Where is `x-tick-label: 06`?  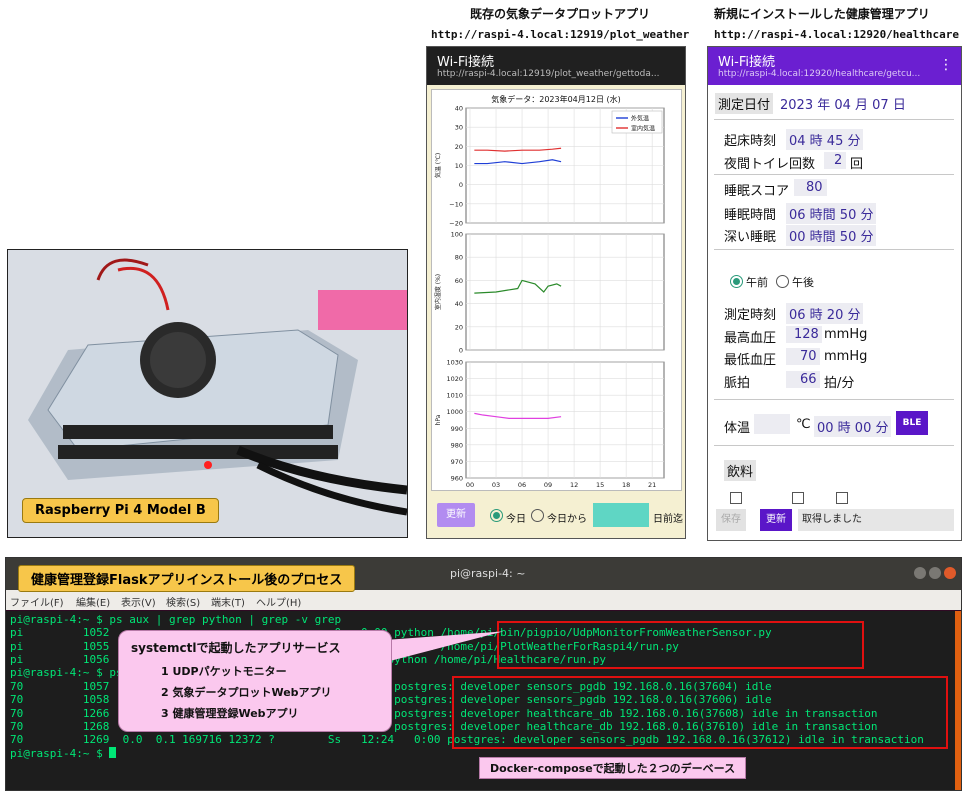
x-tick-label: 06 is located at coordinates (522, 485).